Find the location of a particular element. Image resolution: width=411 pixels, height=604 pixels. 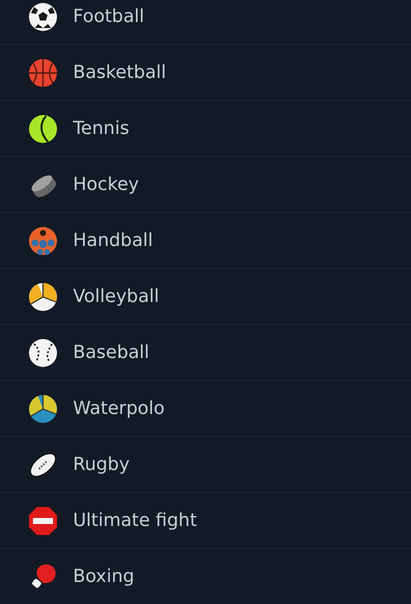

sport-item: Waterpolo is located at coordinates (205, 409).